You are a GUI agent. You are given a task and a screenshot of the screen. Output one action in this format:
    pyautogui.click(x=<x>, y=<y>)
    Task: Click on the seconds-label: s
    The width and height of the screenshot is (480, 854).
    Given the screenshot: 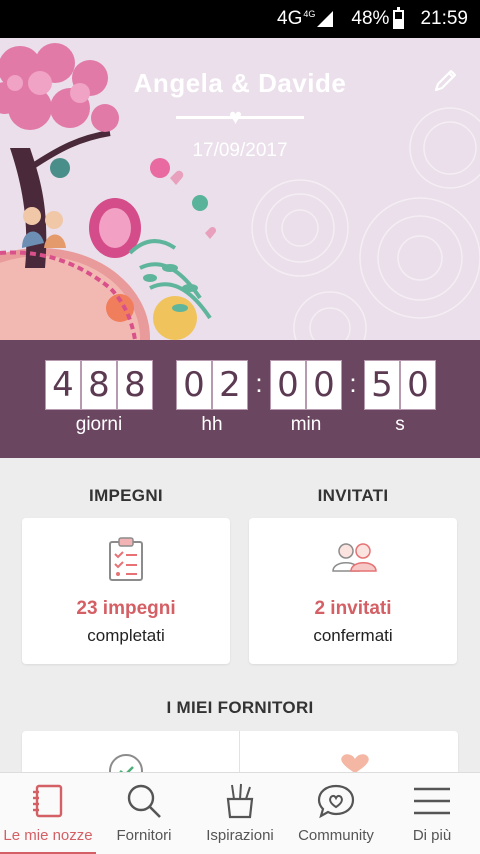 What is the action you would take?
    pyautogui.click(x=400, y=424)
    